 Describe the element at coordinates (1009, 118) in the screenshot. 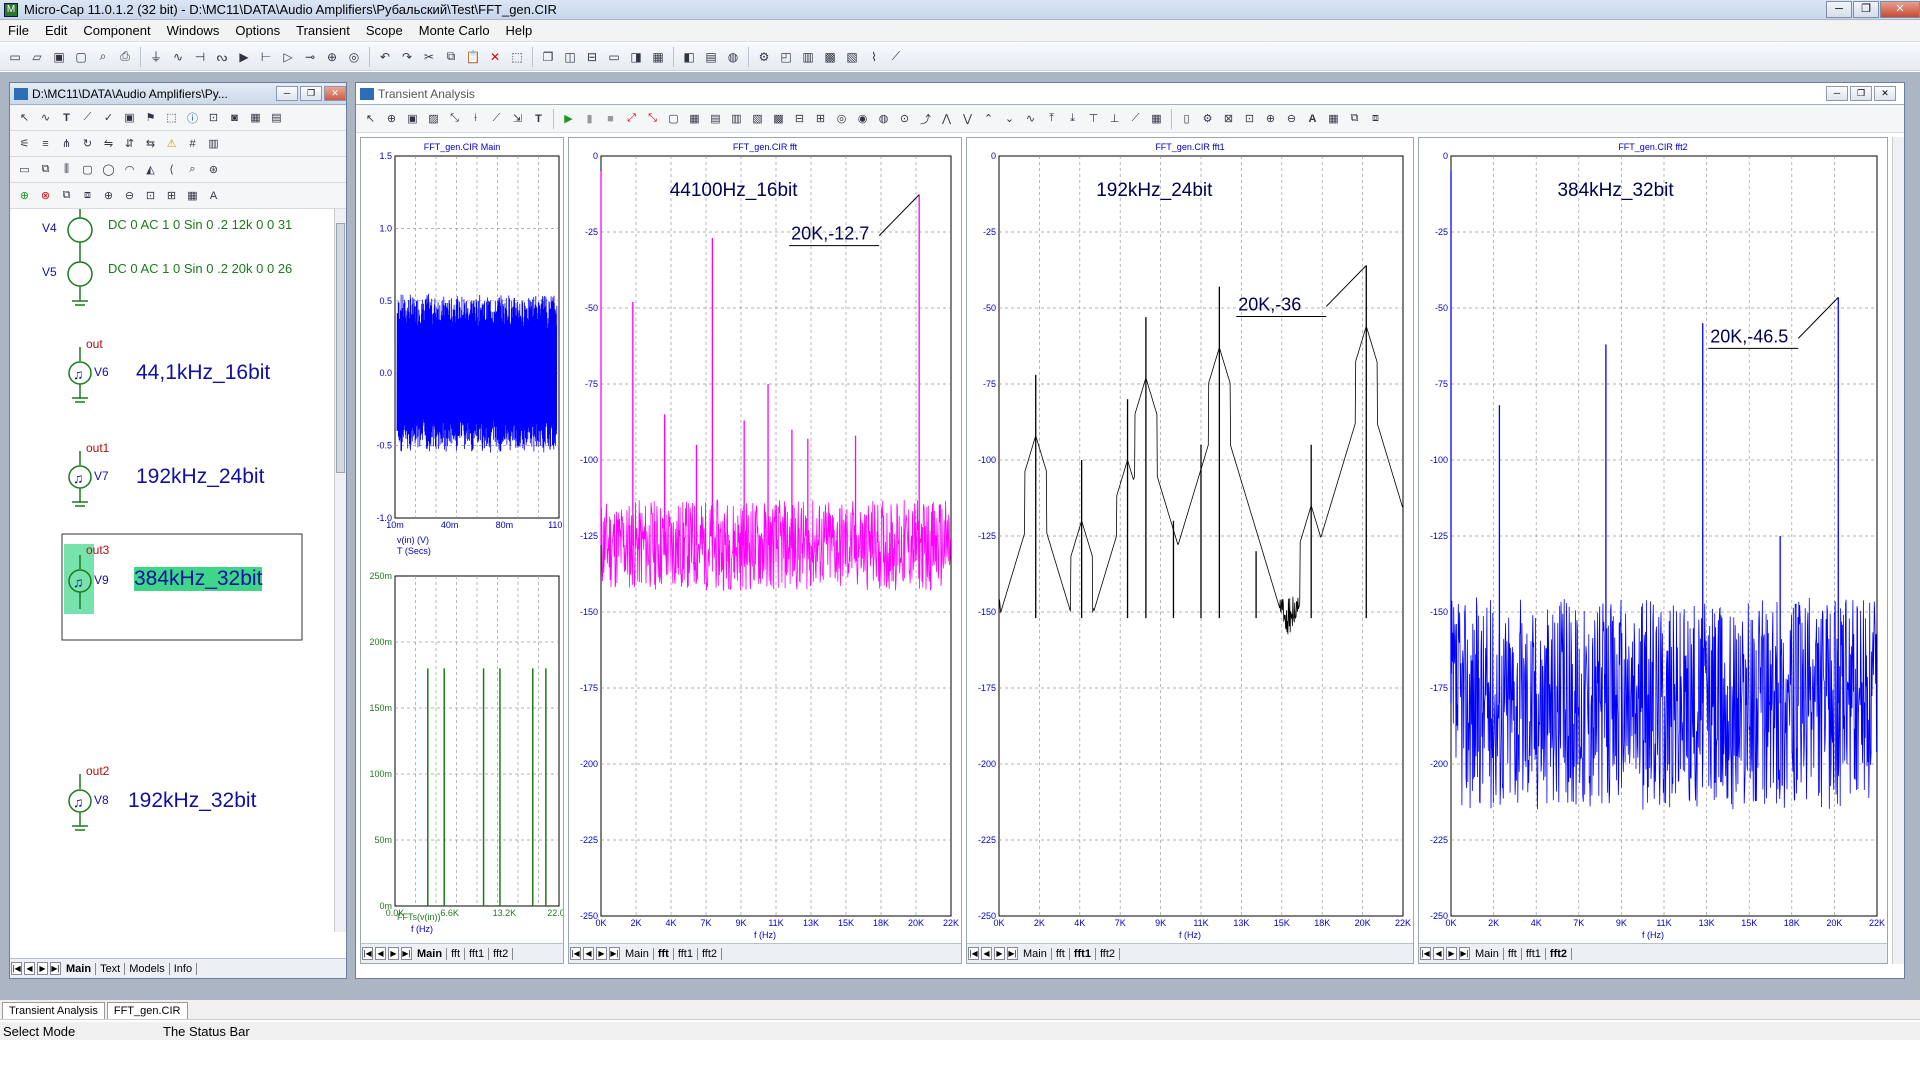

I see `low-icon: ⌄` at that location.